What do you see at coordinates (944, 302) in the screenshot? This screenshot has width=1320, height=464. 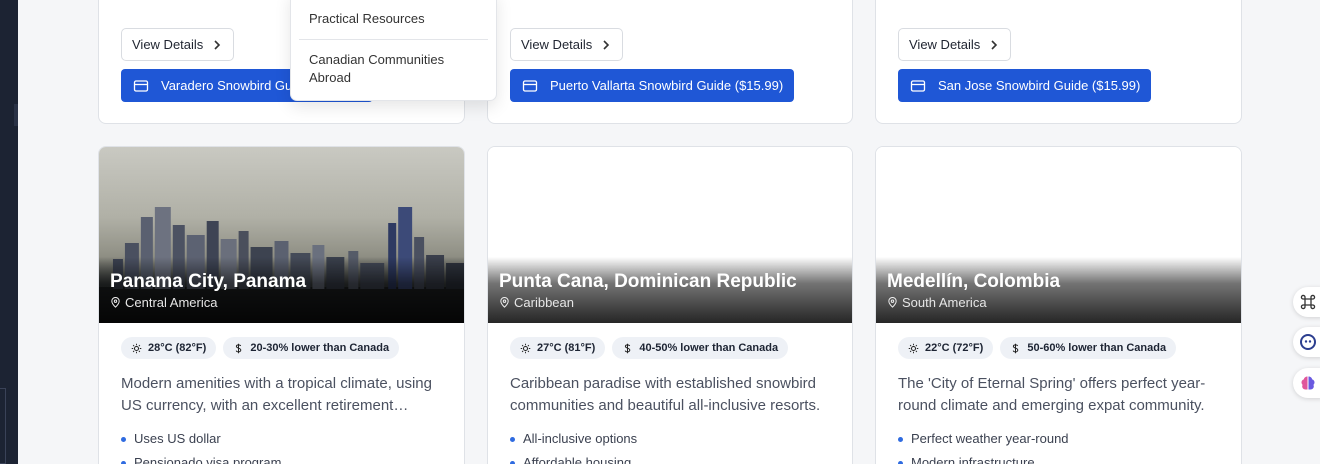 I see `region-label: South America` at bounding box center [944, 302].